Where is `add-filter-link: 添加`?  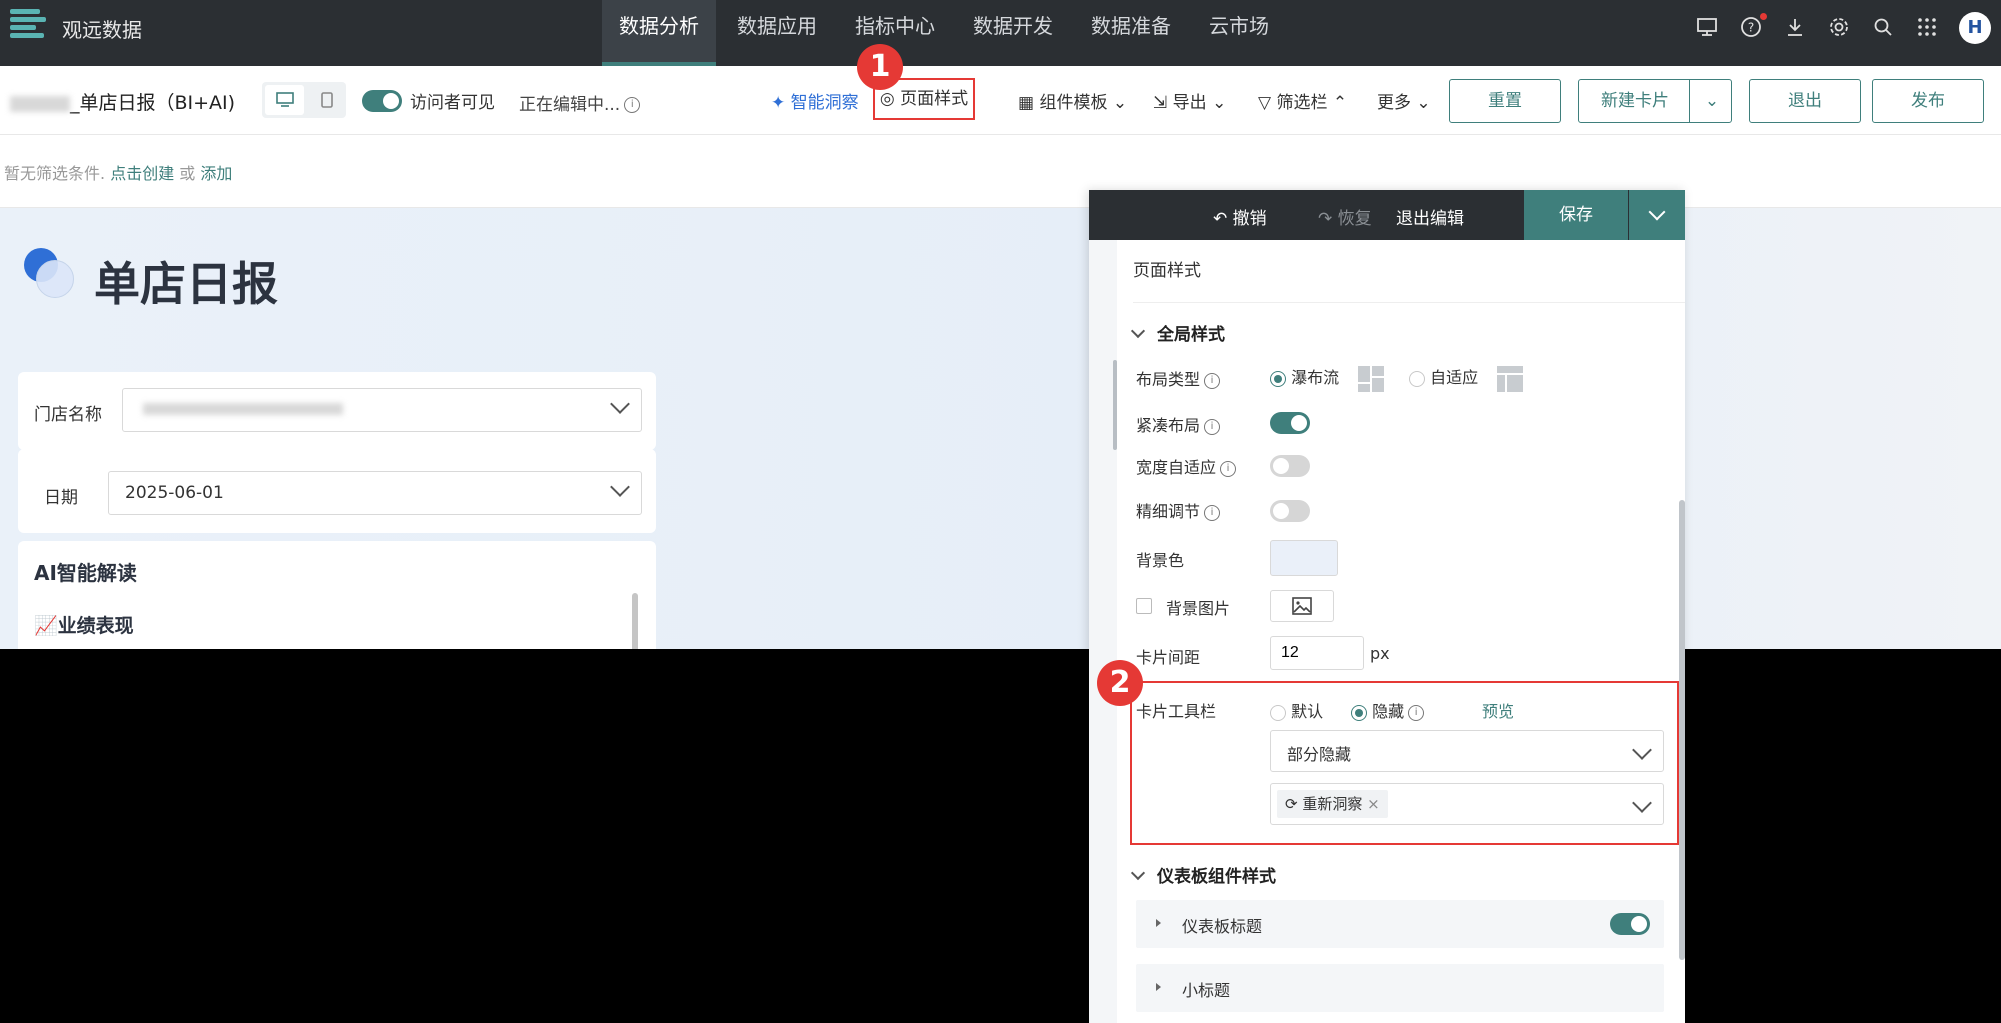 add-filter-link: 添加 is located at coordinates (216, 173).